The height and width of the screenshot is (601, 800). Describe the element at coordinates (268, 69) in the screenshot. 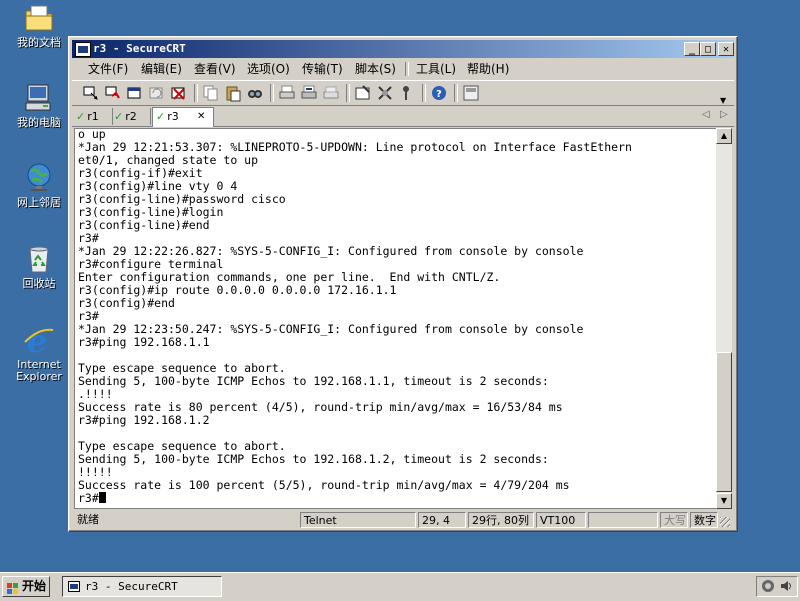

I see `menu-options: 选项(O)` at that location.